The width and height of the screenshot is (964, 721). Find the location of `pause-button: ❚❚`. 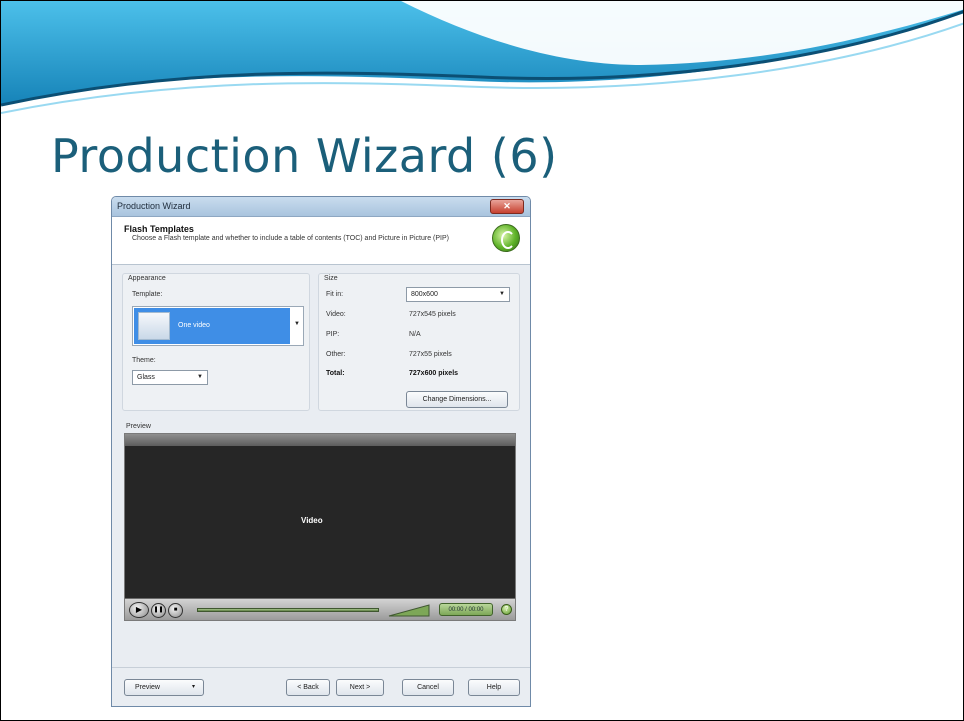

pause-button: ❚❚ is located at coordinates (158, 610).